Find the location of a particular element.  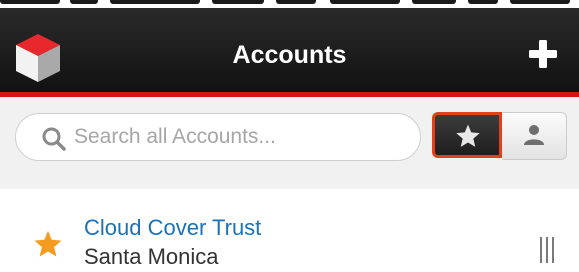

search-field is located at coordinates (218, 137).